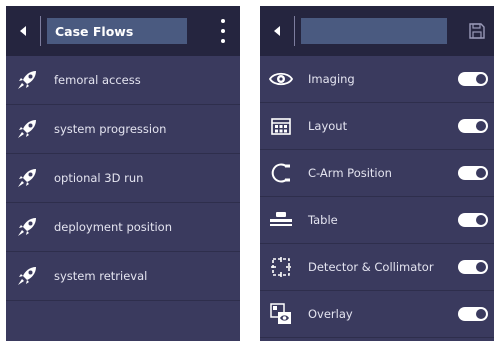 Image resolution: width=500 pixels, height=341 pixels. I want to click on case-flow-label: optional 3D run, so click(99, 178).